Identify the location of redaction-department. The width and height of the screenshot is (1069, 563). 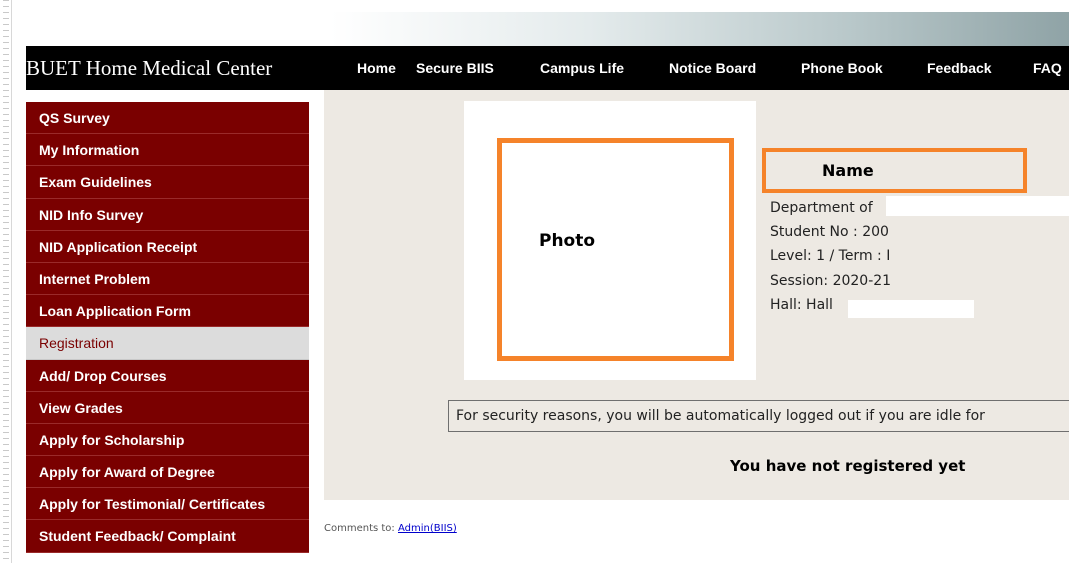
(977, 206).